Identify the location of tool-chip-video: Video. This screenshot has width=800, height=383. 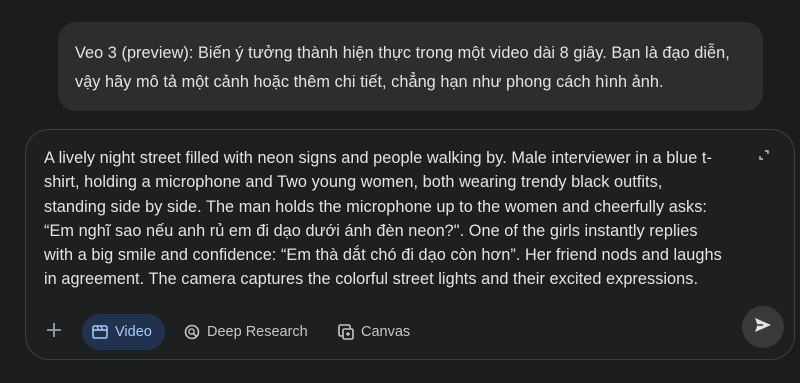
(123, 332).